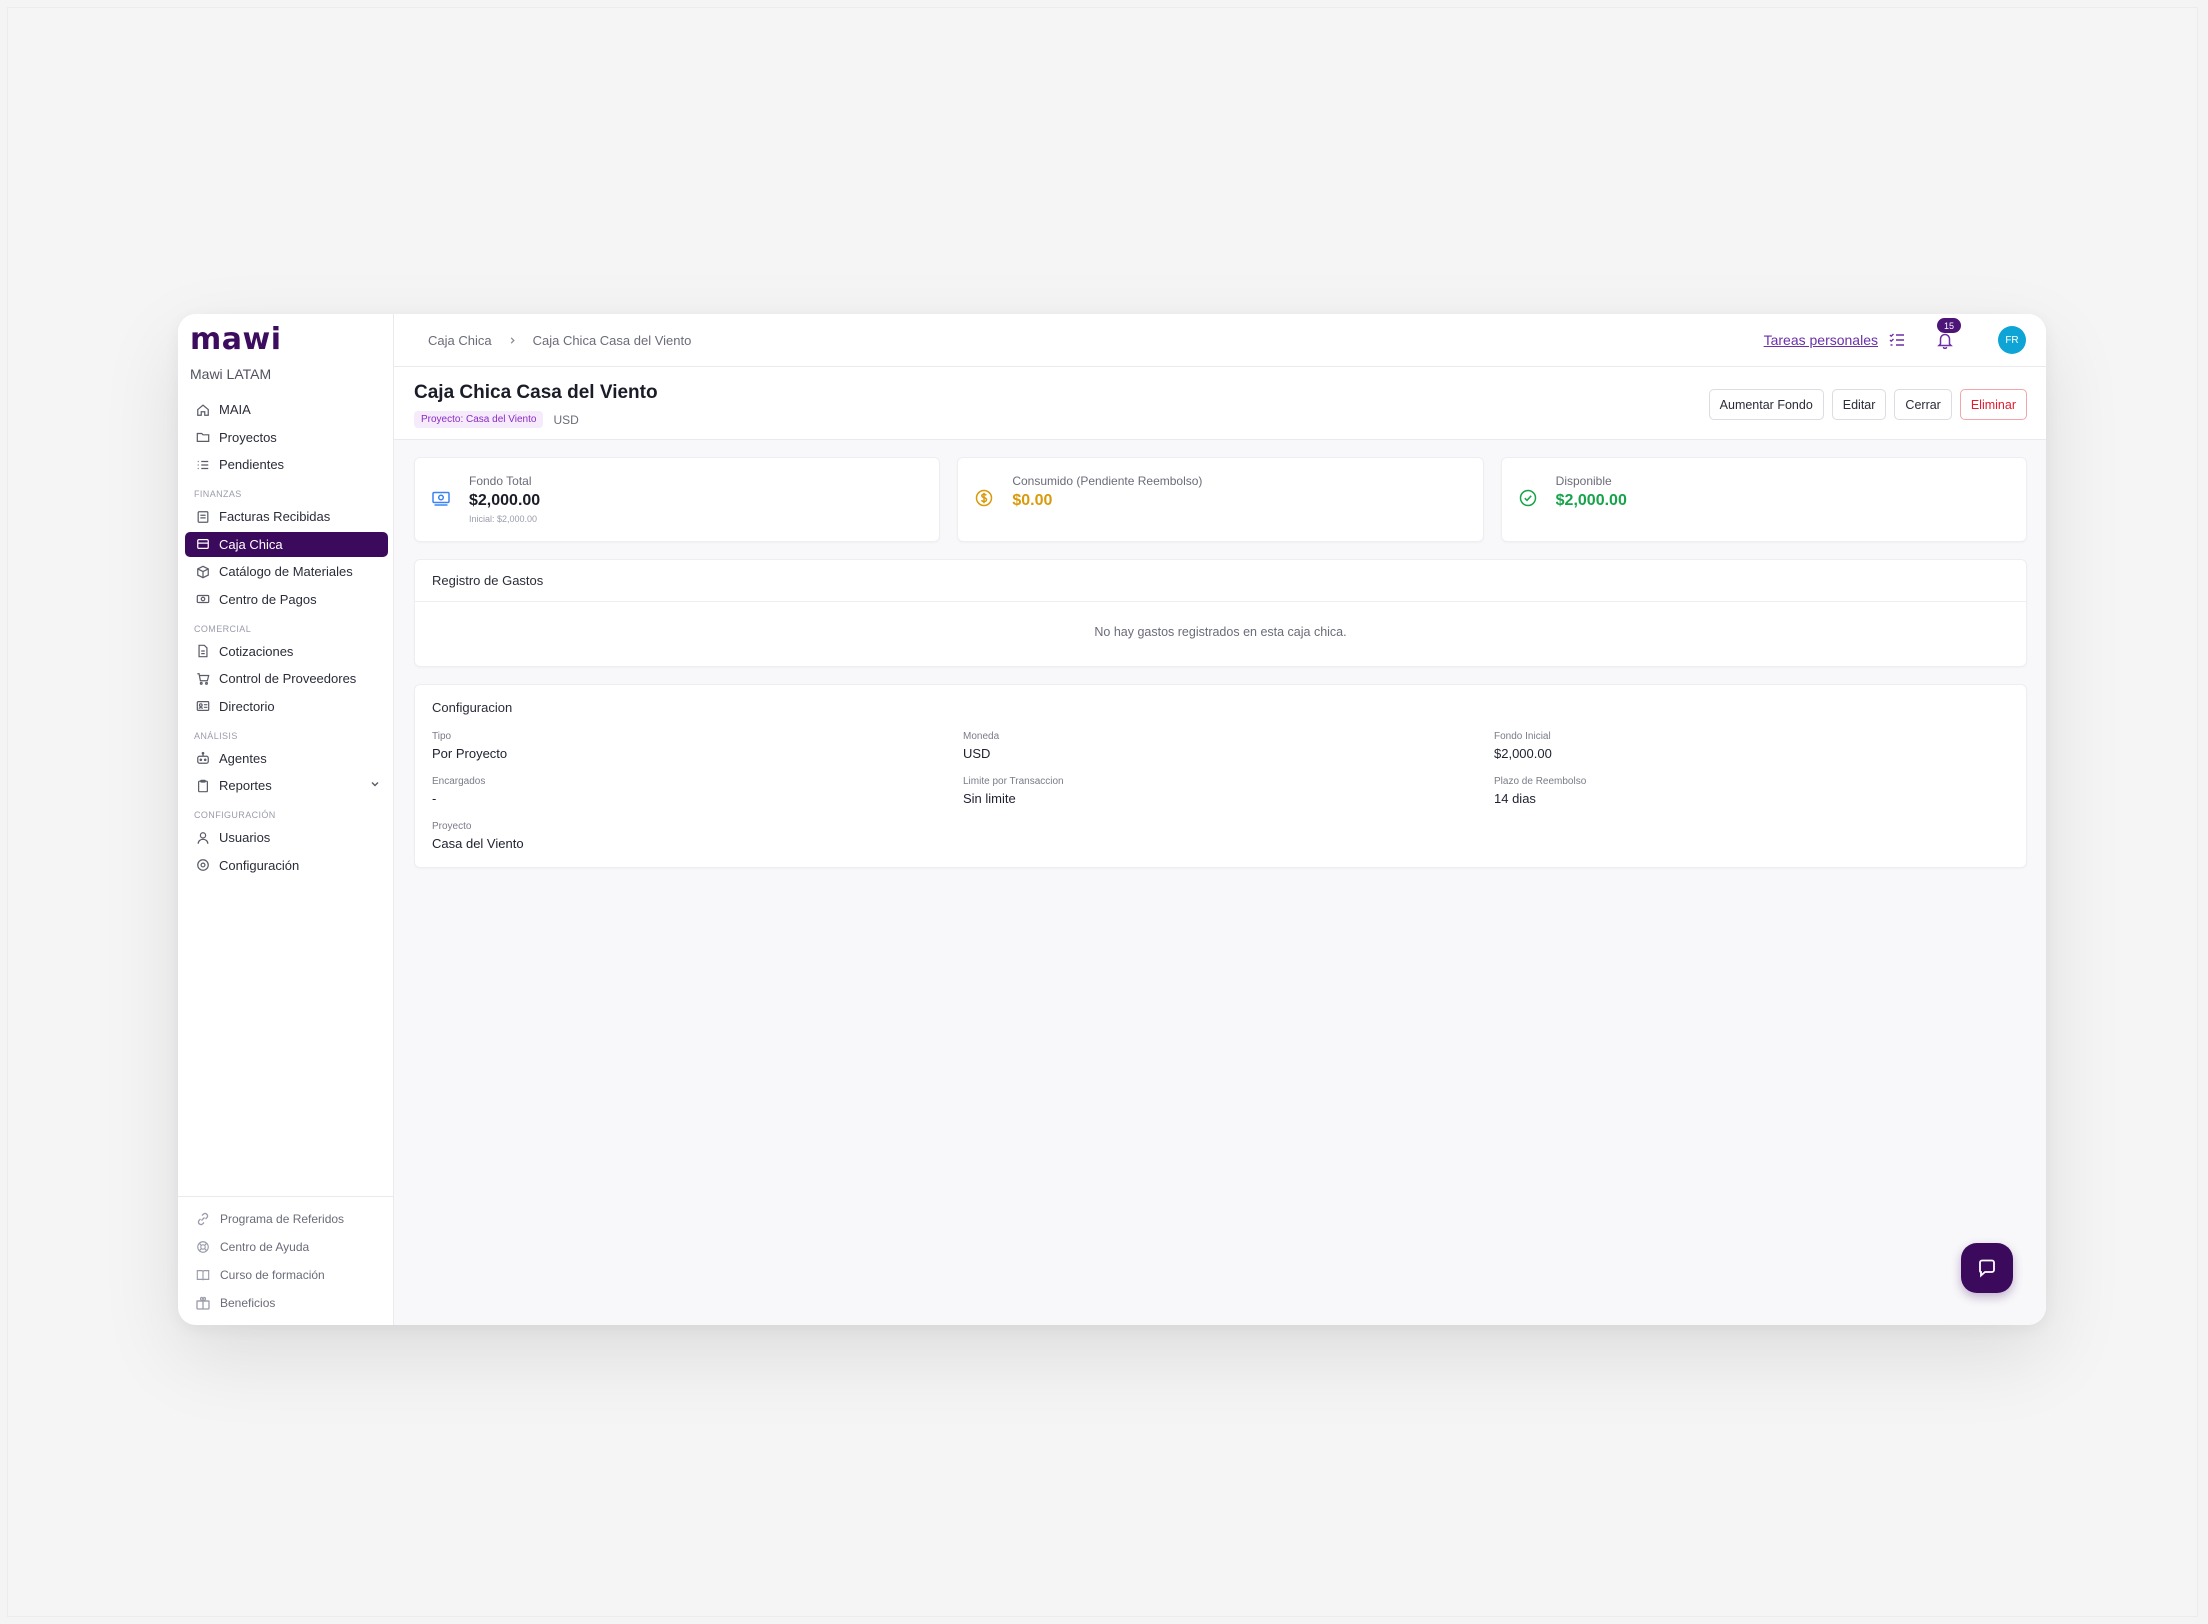 This screenshot has width=2208, height=1624. Describe the element at coordinates (977, 753) in the screenshot. I see `field-value: USD` at that location.